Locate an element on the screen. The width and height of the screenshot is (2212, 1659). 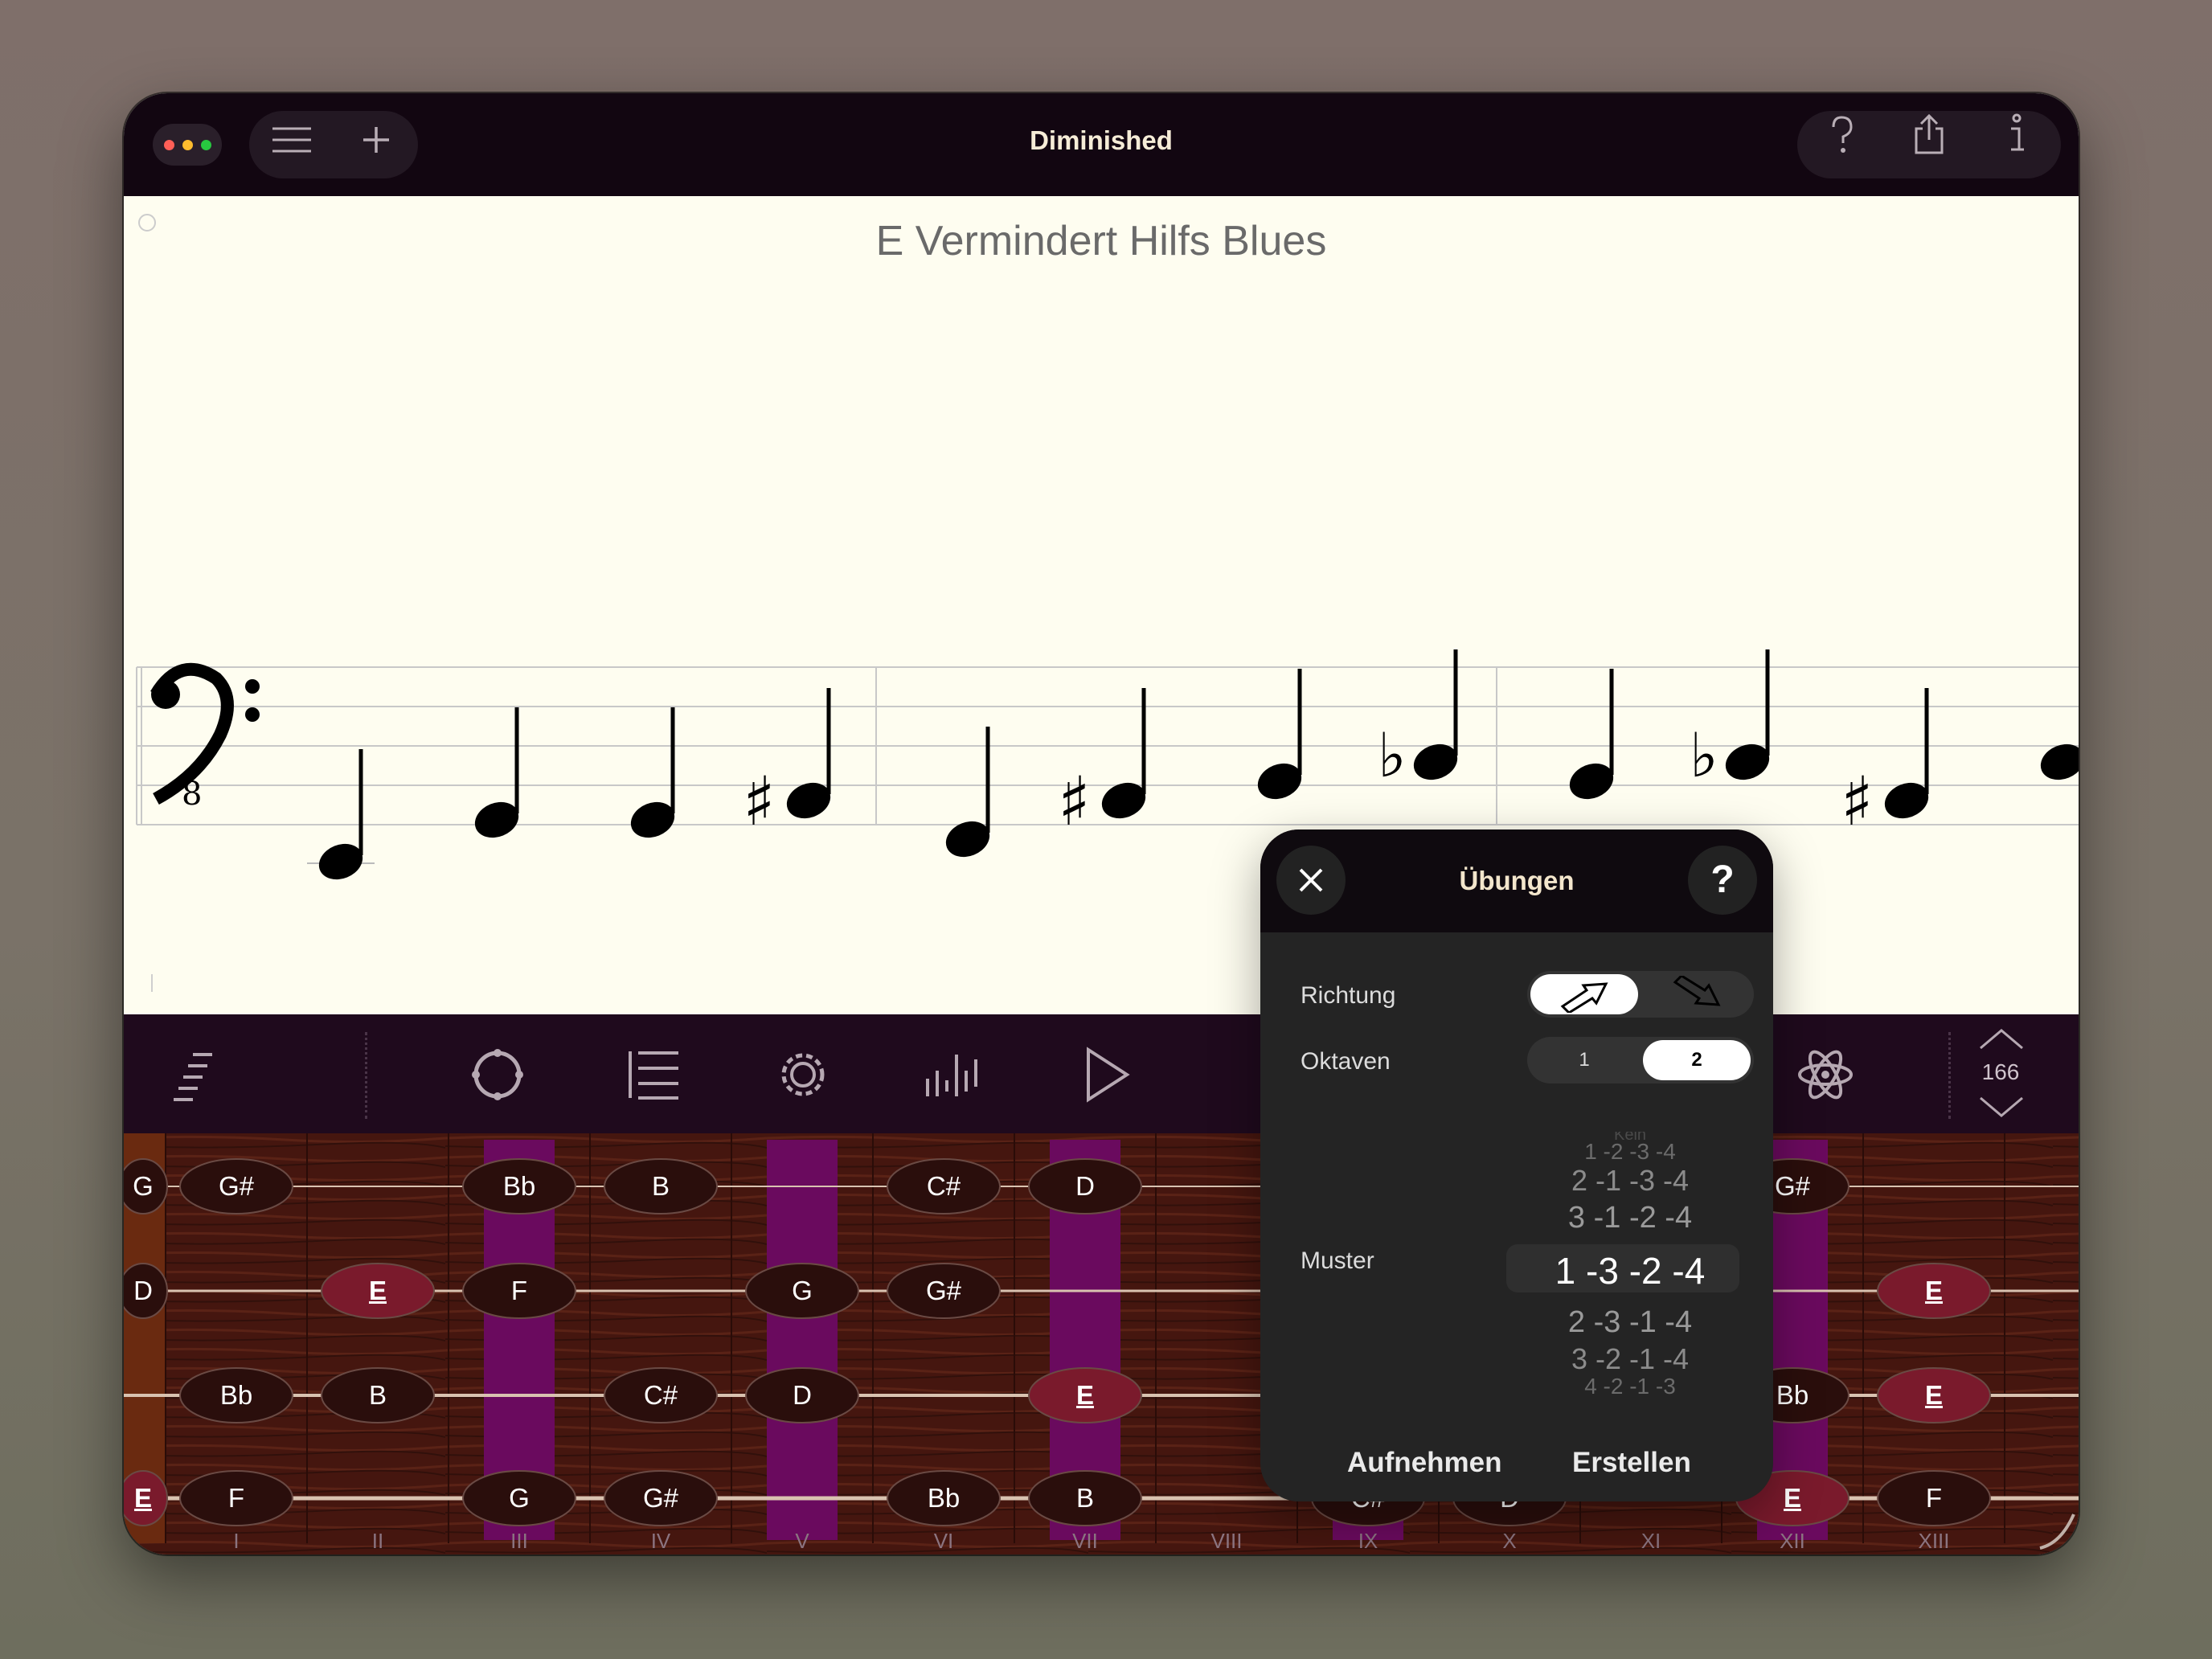
picker-item: 2 -1 -3 -4 is located at coordinates (1630, 1181).